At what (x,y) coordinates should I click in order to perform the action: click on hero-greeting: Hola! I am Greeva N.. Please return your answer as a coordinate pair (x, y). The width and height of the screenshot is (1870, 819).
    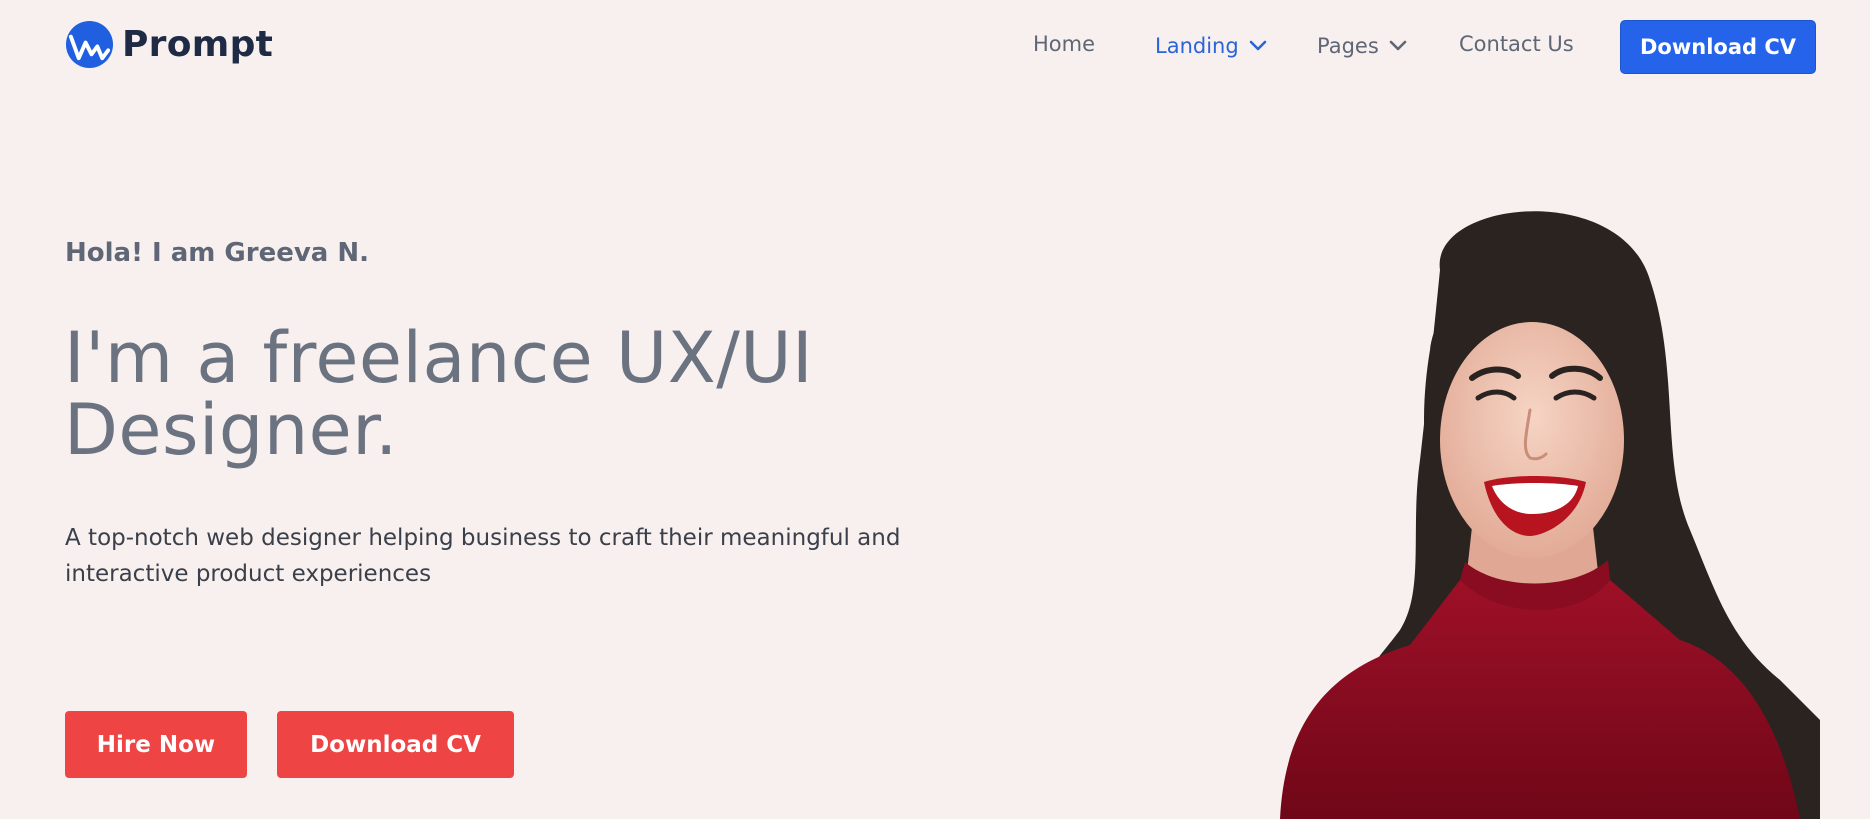
    Looking at the image, I should click on (217, 253).